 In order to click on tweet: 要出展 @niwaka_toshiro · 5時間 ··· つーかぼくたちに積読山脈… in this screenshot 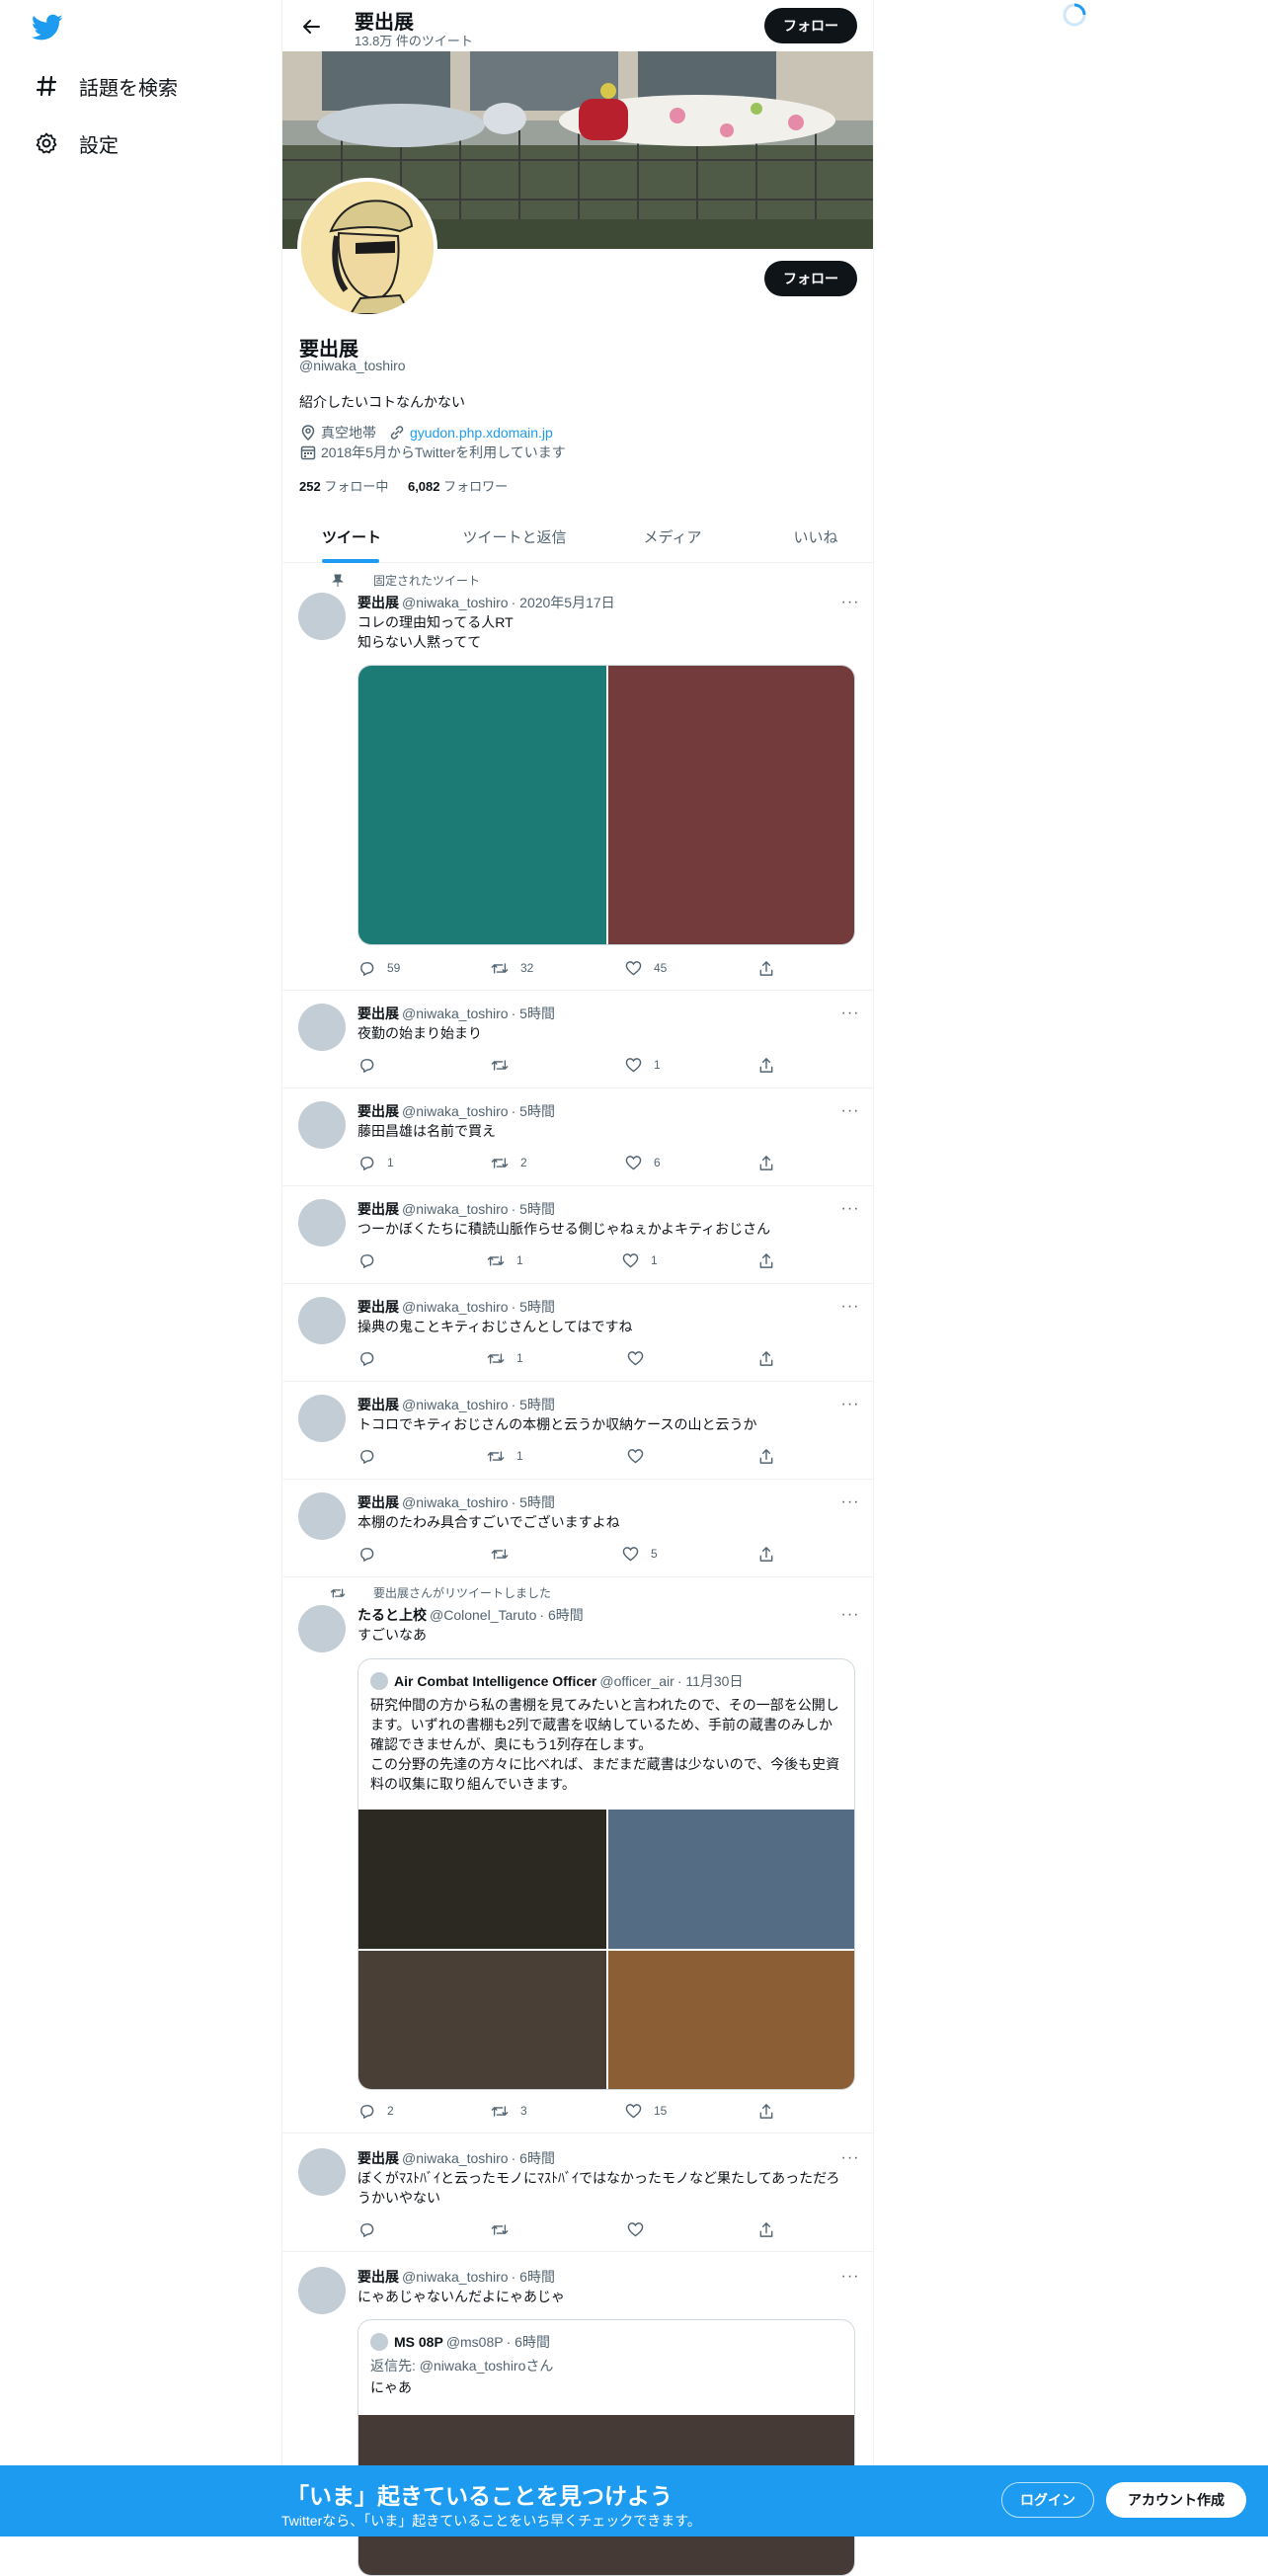, I will do `click(577, 1235)`.